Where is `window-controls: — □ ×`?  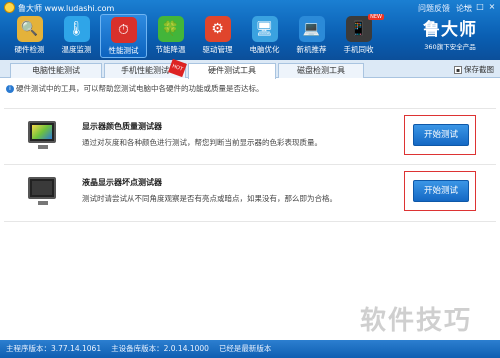 window-controls: — □ × is located at coordinates (480, 7).